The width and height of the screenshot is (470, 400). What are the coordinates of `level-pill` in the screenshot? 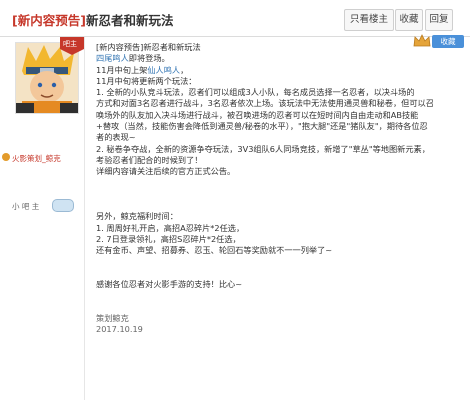 It's located at (63, 205).